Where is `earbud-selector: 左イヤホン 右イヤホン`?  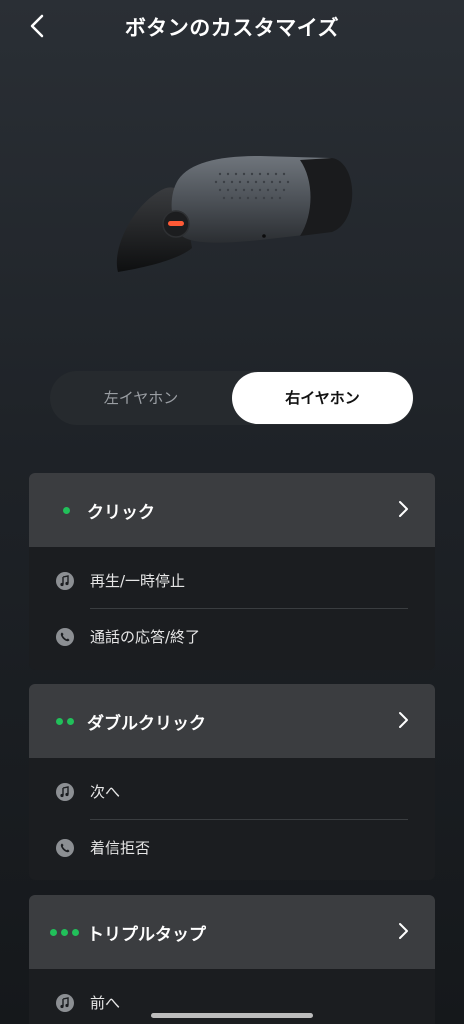
earbud-selector: 左イヤホン 右イヤホン is located at coordinates (232, 398).